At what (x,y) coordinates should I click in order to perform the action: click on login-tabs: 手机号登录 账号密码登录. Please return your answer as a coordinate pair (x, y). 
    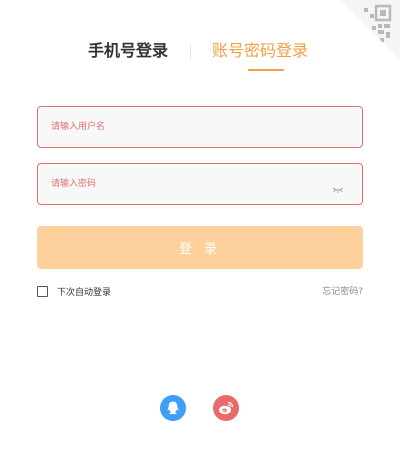
    Looking at the image, I should click on (200, 60).